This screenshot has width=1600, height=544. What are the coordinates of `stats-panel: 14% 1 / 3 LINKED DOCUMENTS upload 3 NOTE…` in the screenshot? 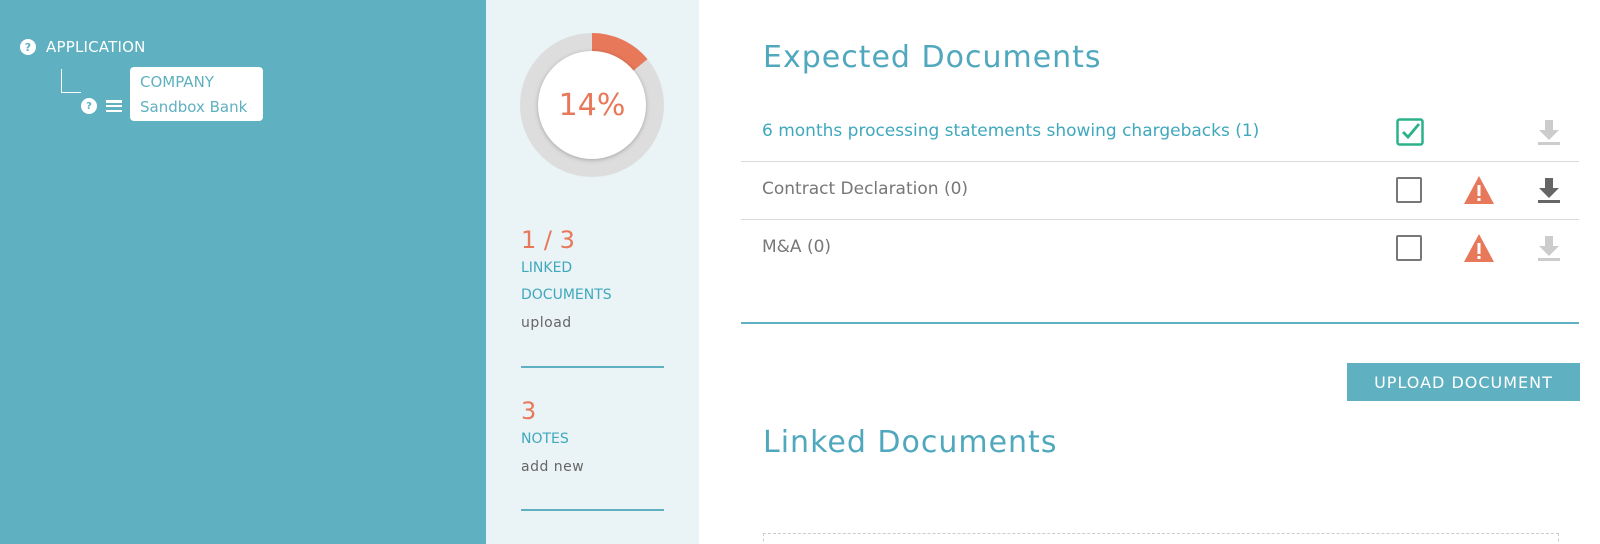 It's located at (592, 272).